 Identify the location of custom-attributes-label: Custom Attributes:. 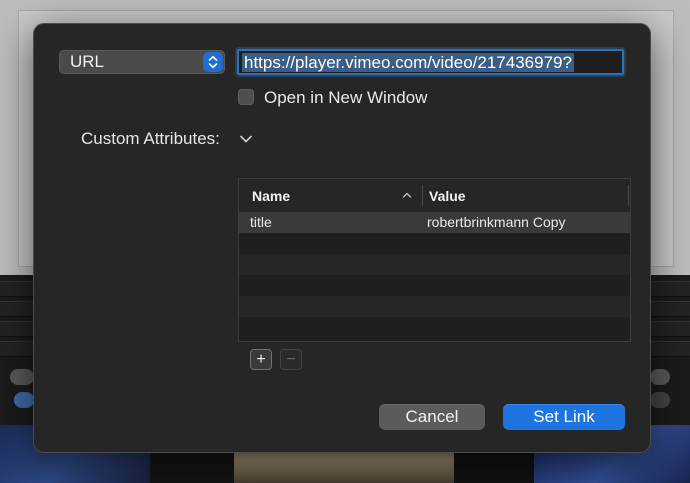
(150, 138).